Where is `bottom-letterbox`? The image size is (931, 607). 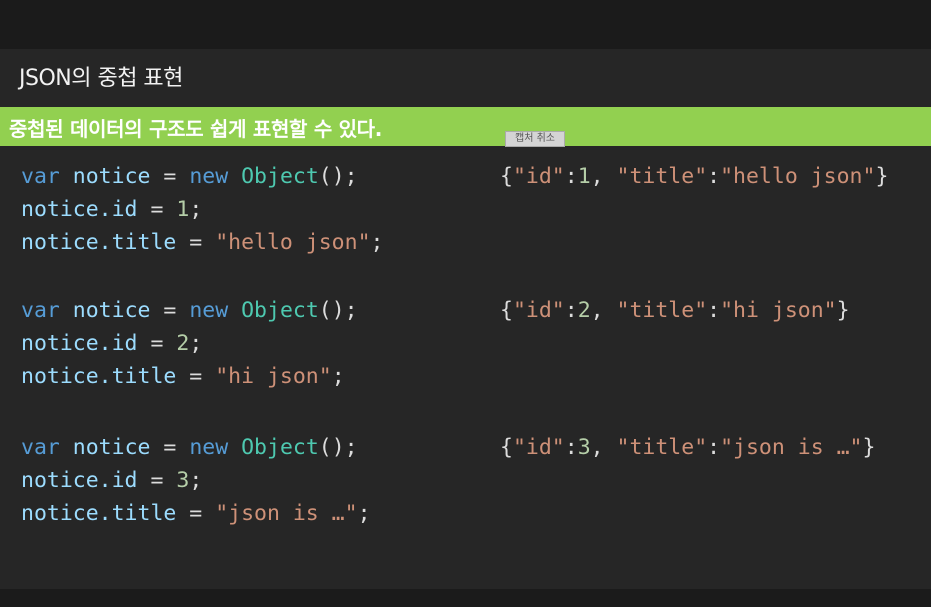
bottom-letterbox is located at coordinates (465, 598).